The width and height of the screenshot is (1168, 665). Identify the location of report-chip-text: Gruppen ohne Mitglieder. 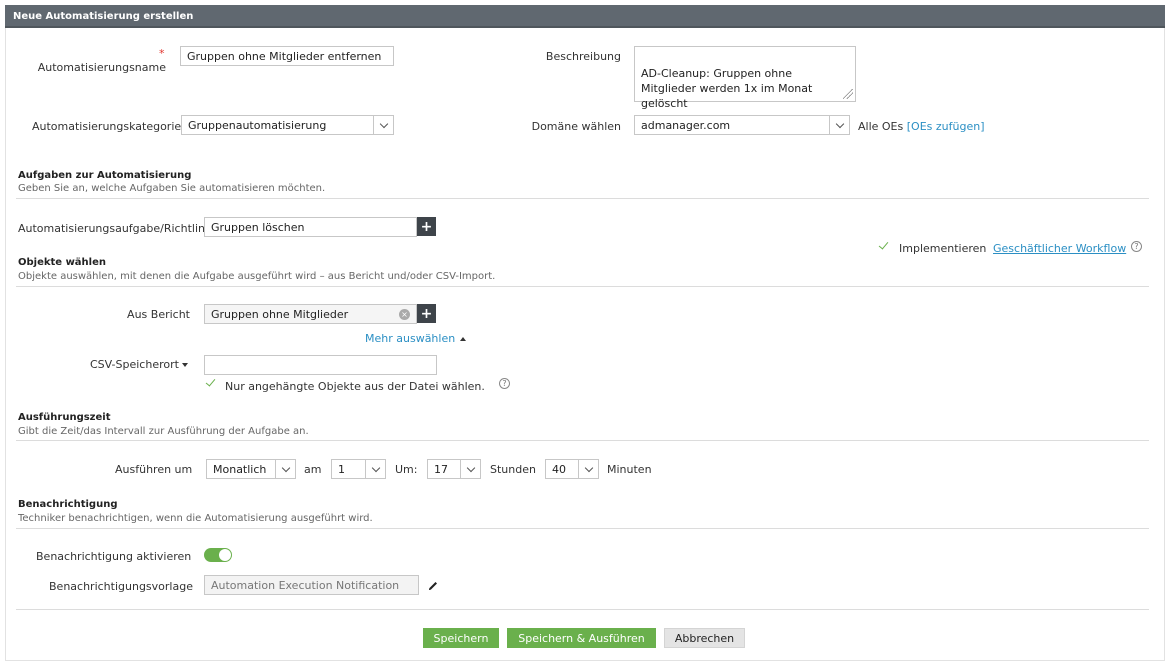
(280, 314).